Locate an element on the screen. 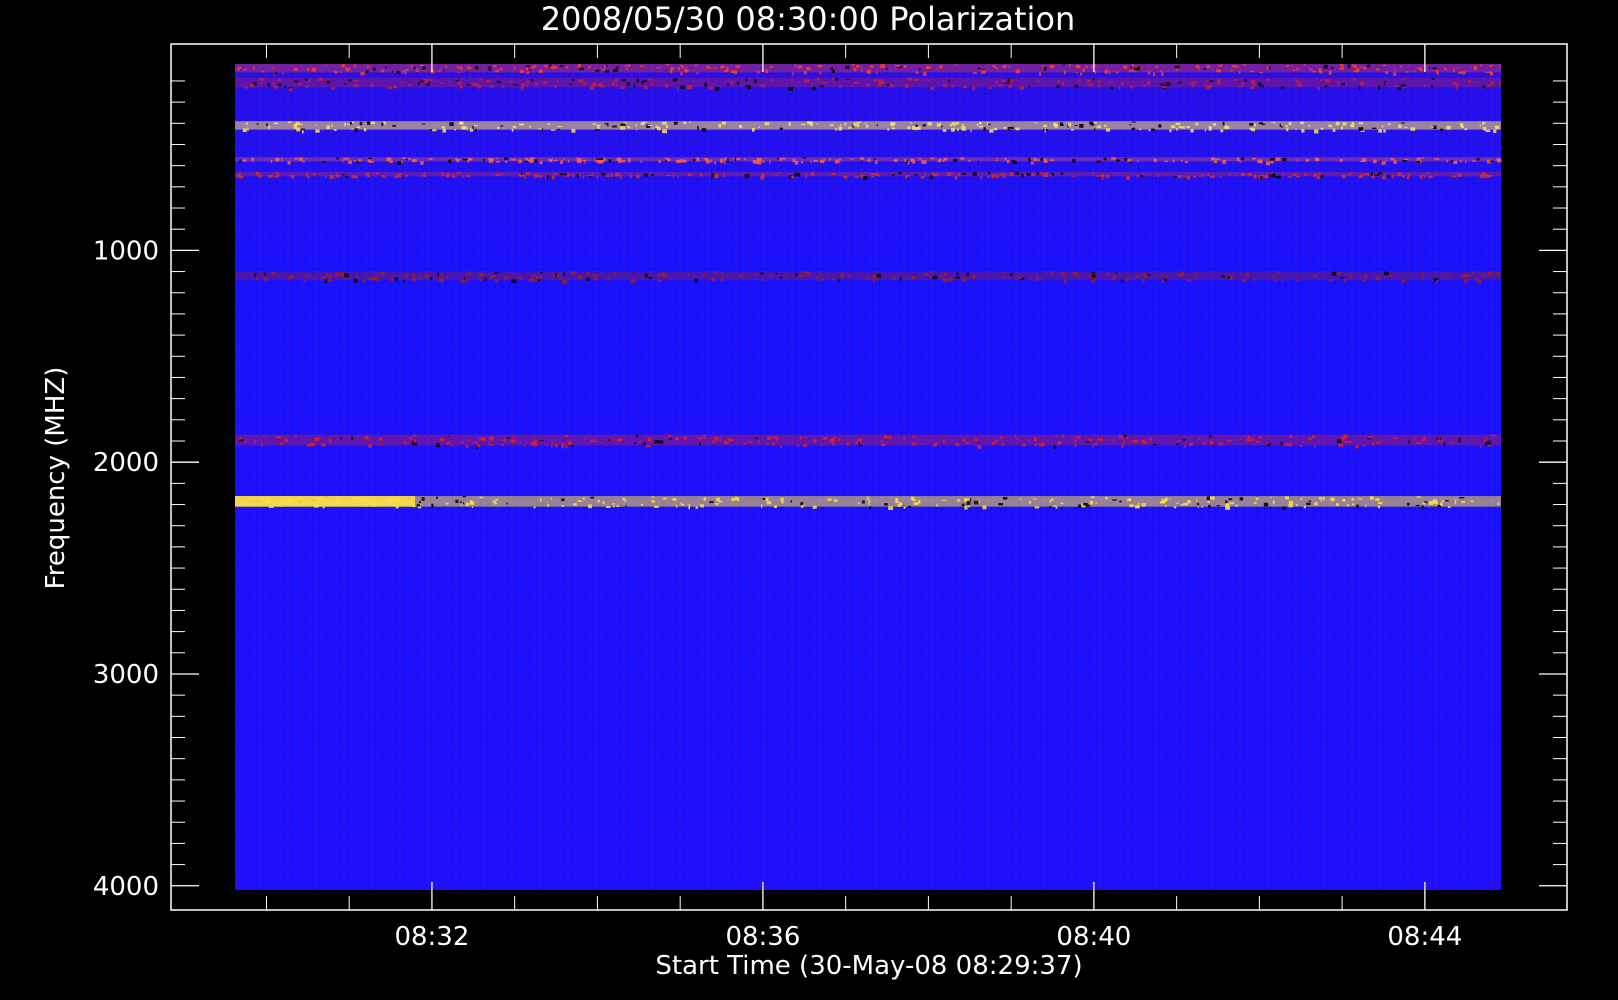  y-tick-label: 2000 is located at coordinates (126, 463).